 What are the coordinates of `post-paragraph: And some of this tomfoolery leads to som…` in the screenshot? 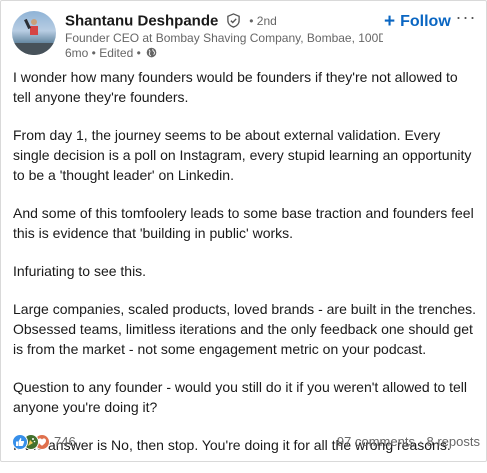 It's located at (243, 223).